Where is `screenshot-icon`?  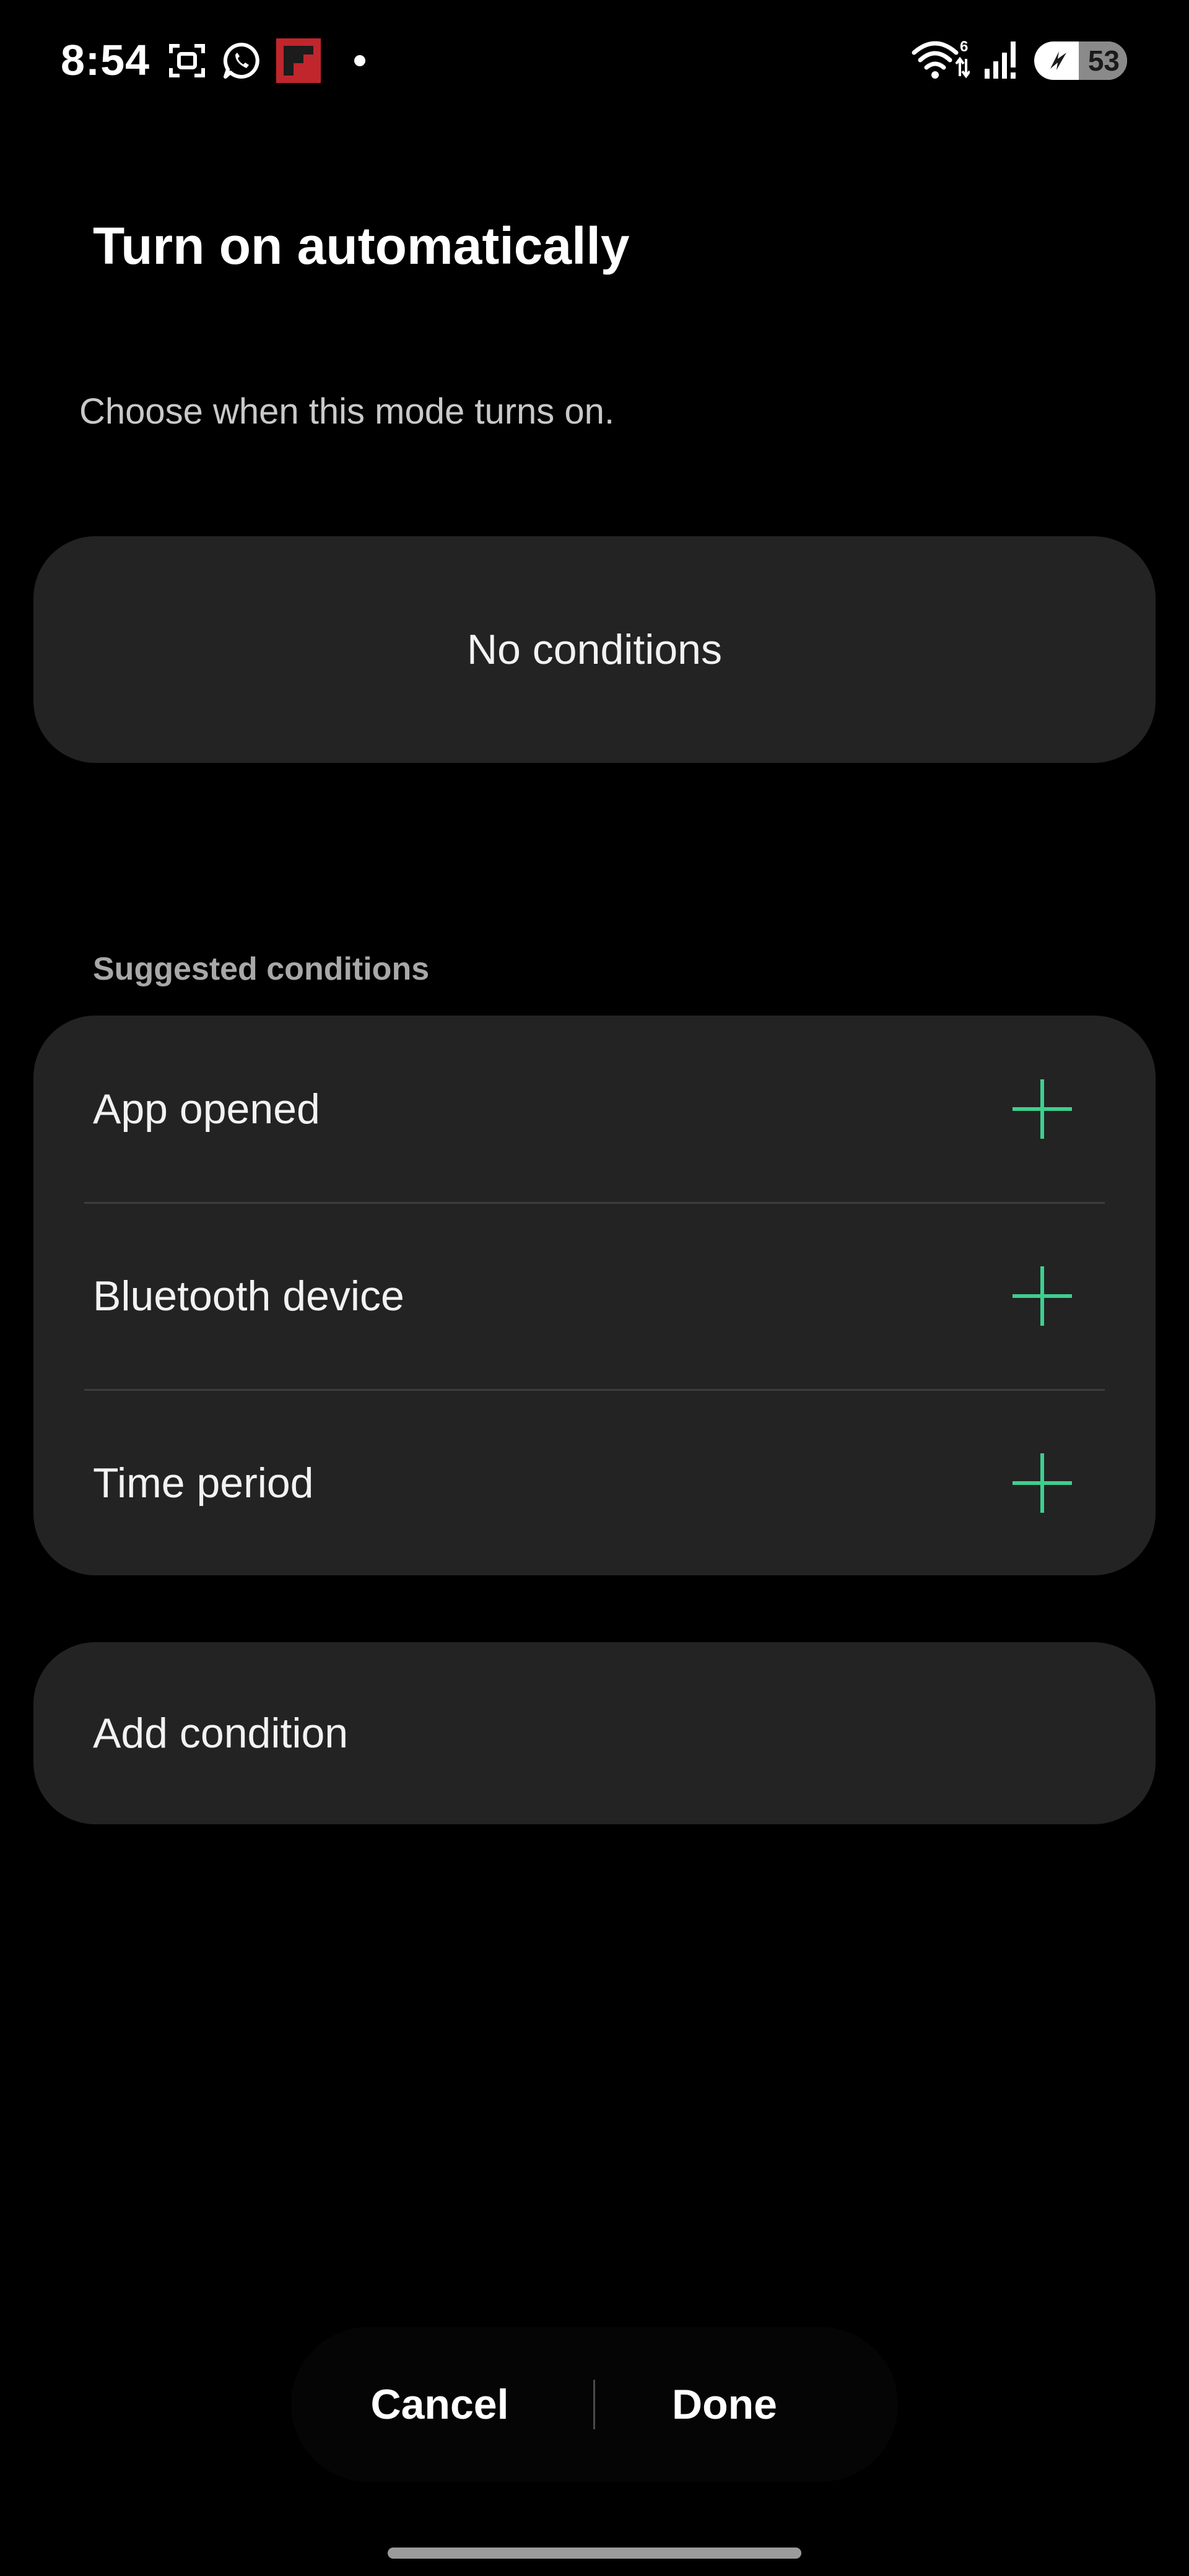 screenshot-icon is located at coordinates (187, 60).